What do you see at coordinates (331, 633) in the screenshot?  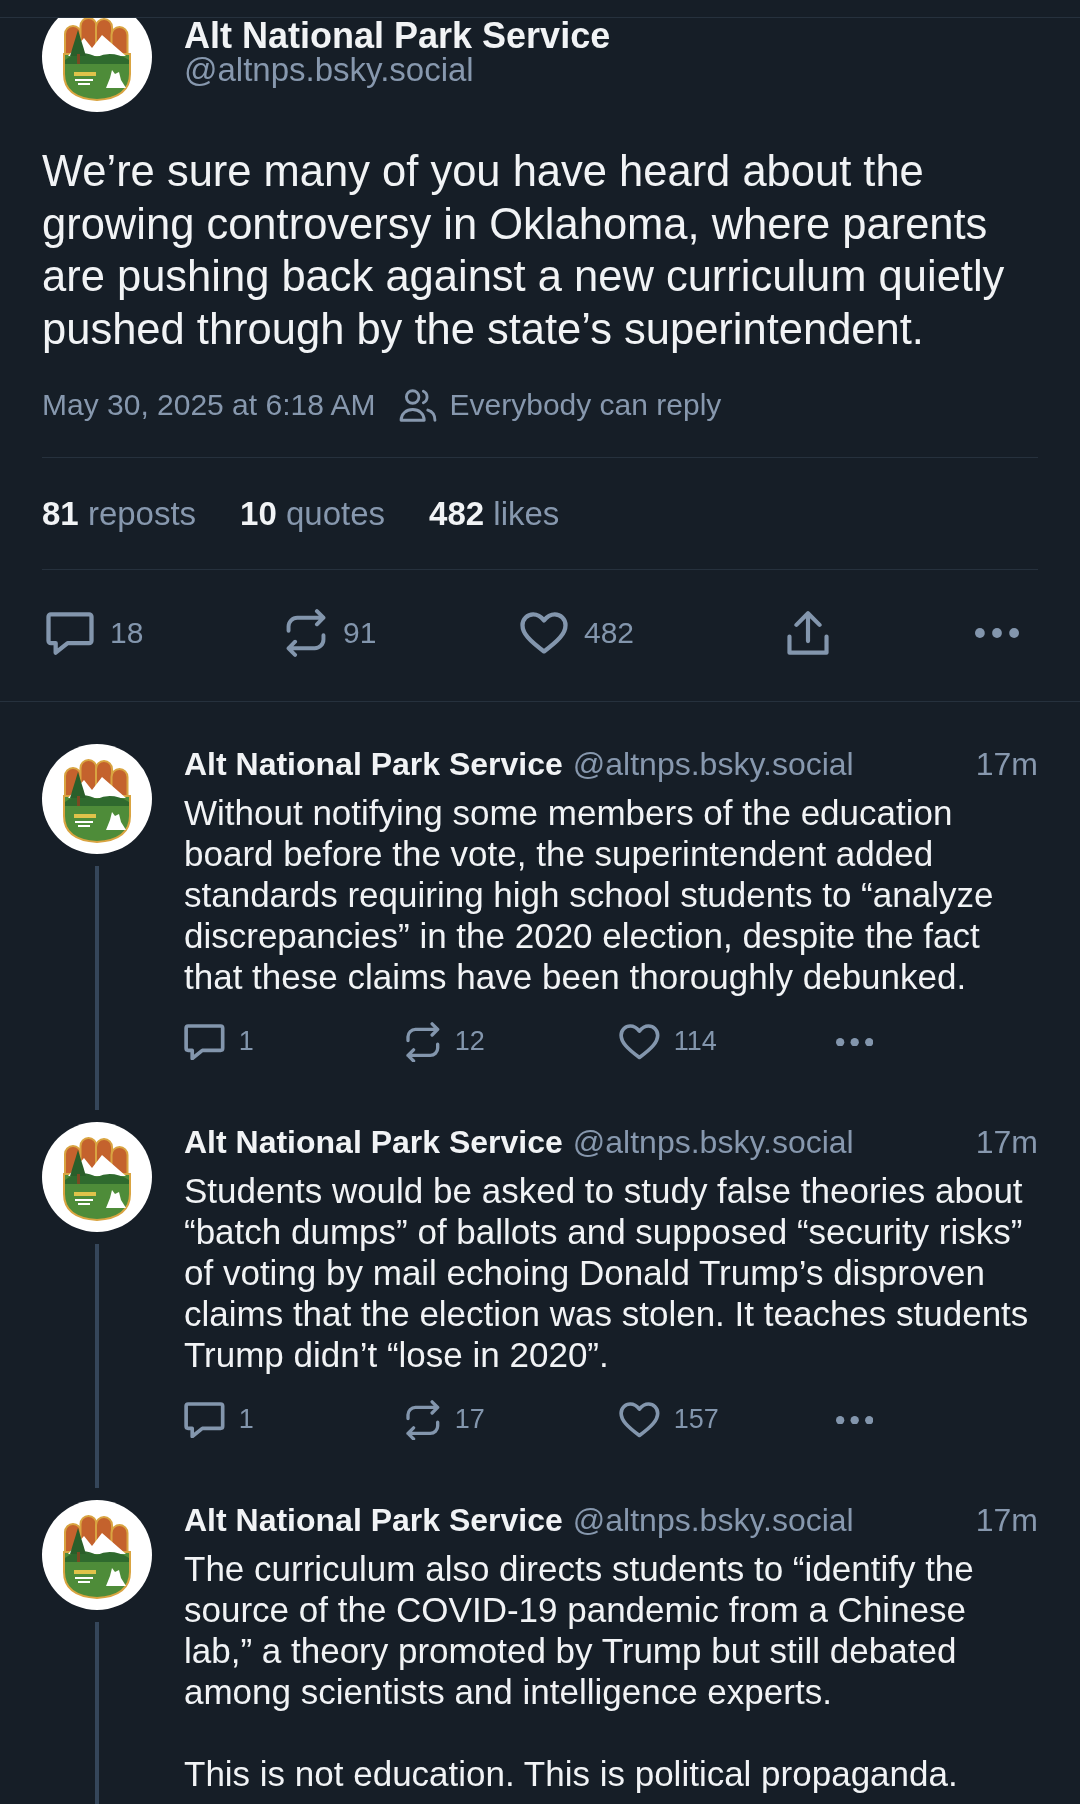 I see `repost-button: 91` at bounding box center [331, 633].